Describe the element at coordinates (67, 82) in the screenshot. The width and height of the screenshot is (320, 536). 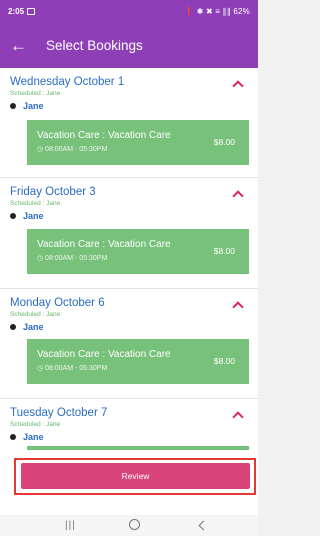
I see `day-title: Wednesday October 1` at that location.